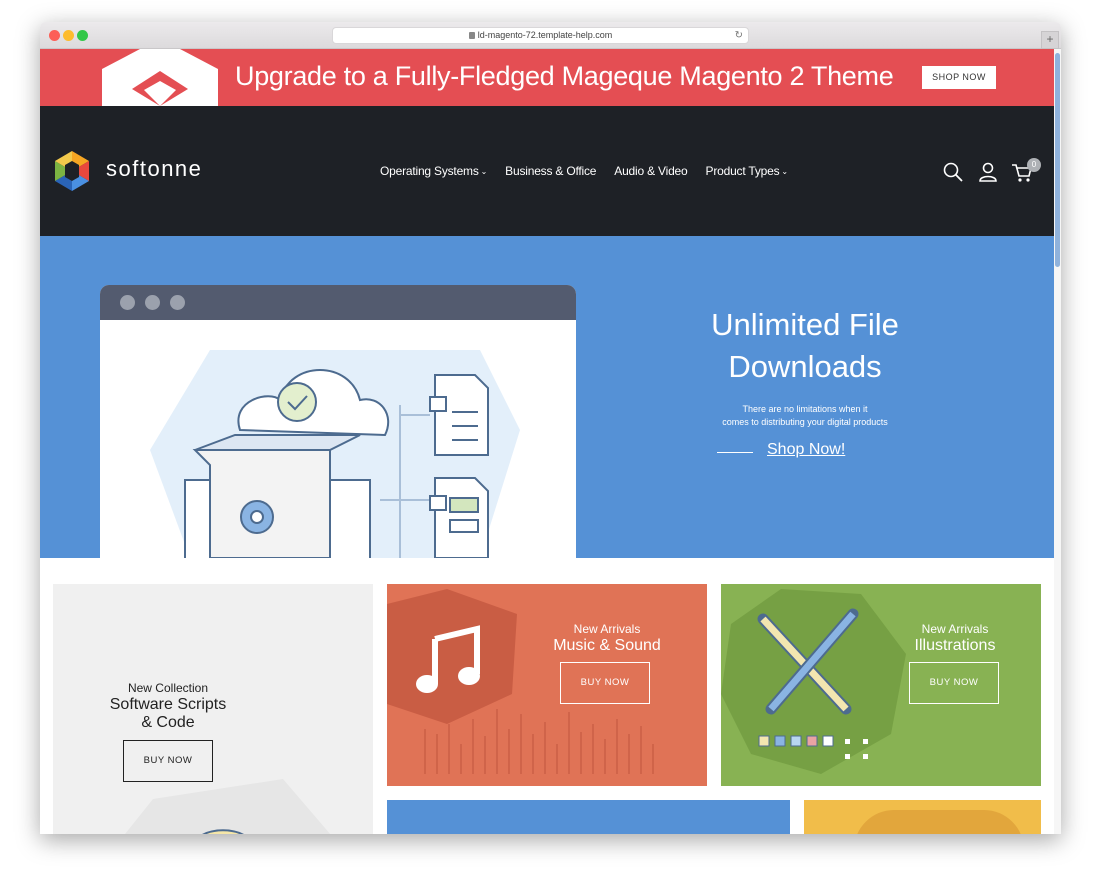 Image resolution: width=1100 pixels, height=891 pixels. Describe the element at coordinates (739, 35) in the screenshot. I see `reload-icon: ↻` at that location.